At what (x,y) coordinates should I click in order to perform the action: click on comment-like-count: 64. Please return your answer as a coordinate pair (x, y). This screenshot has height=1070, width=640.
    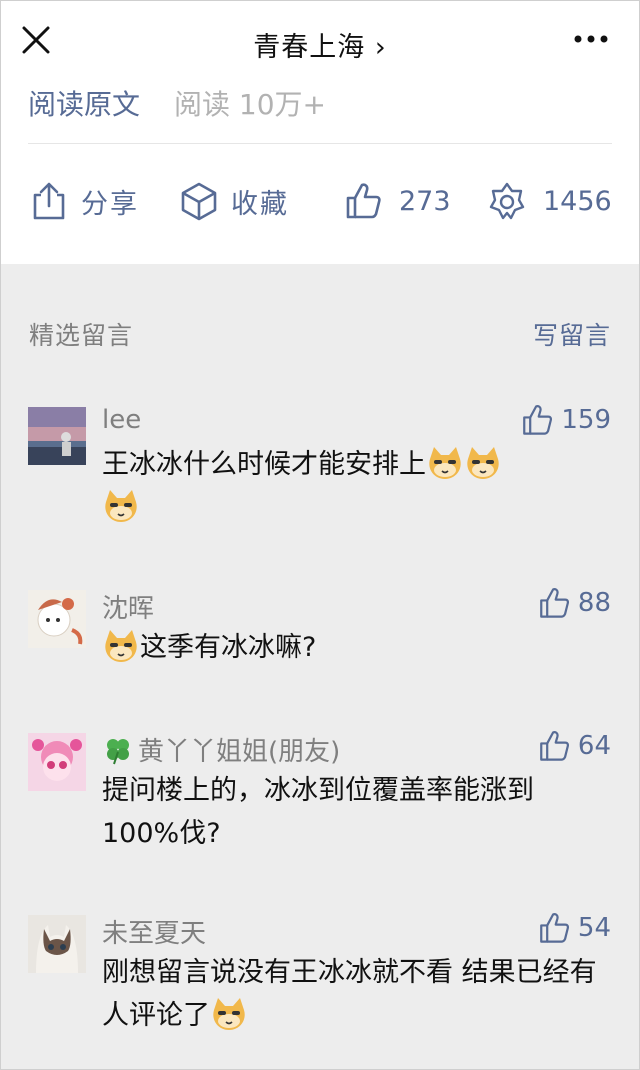
    Looking at the image, I should click on (594, 746).